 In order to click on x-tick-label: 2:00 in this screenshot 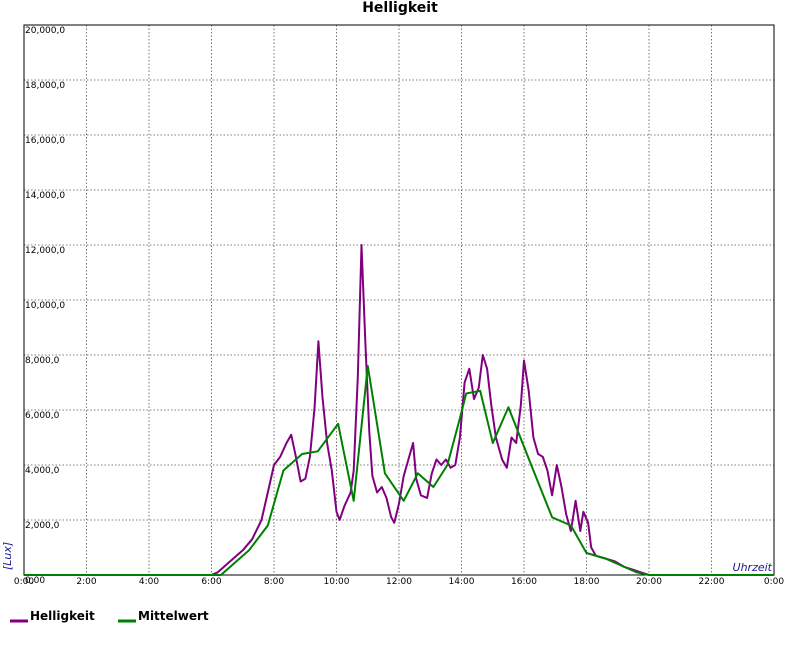, I will do `click(86, 582)`.